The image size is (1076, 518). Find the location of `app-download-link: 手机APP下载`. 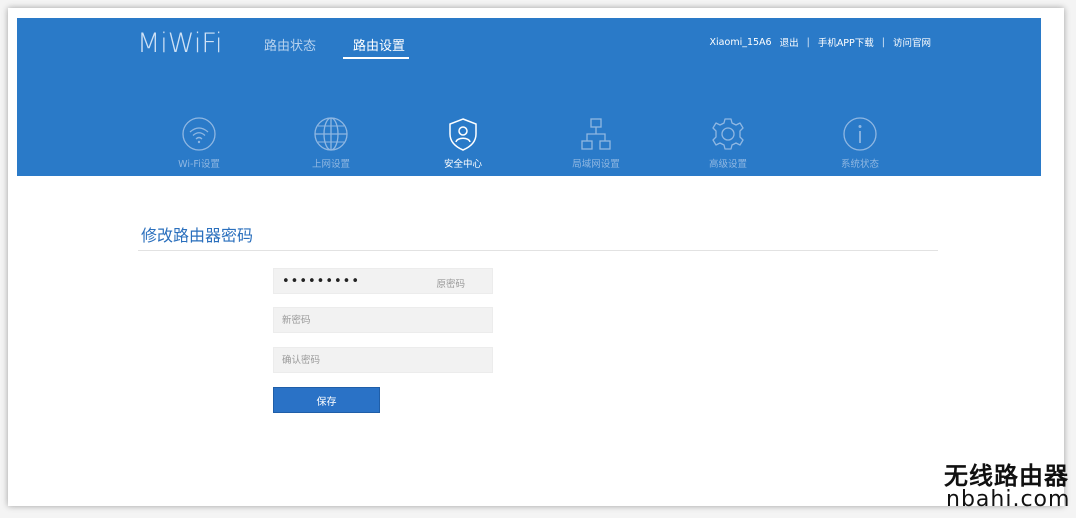

app-download-link: 手机APP下载 is located at coordinates (846, 42).